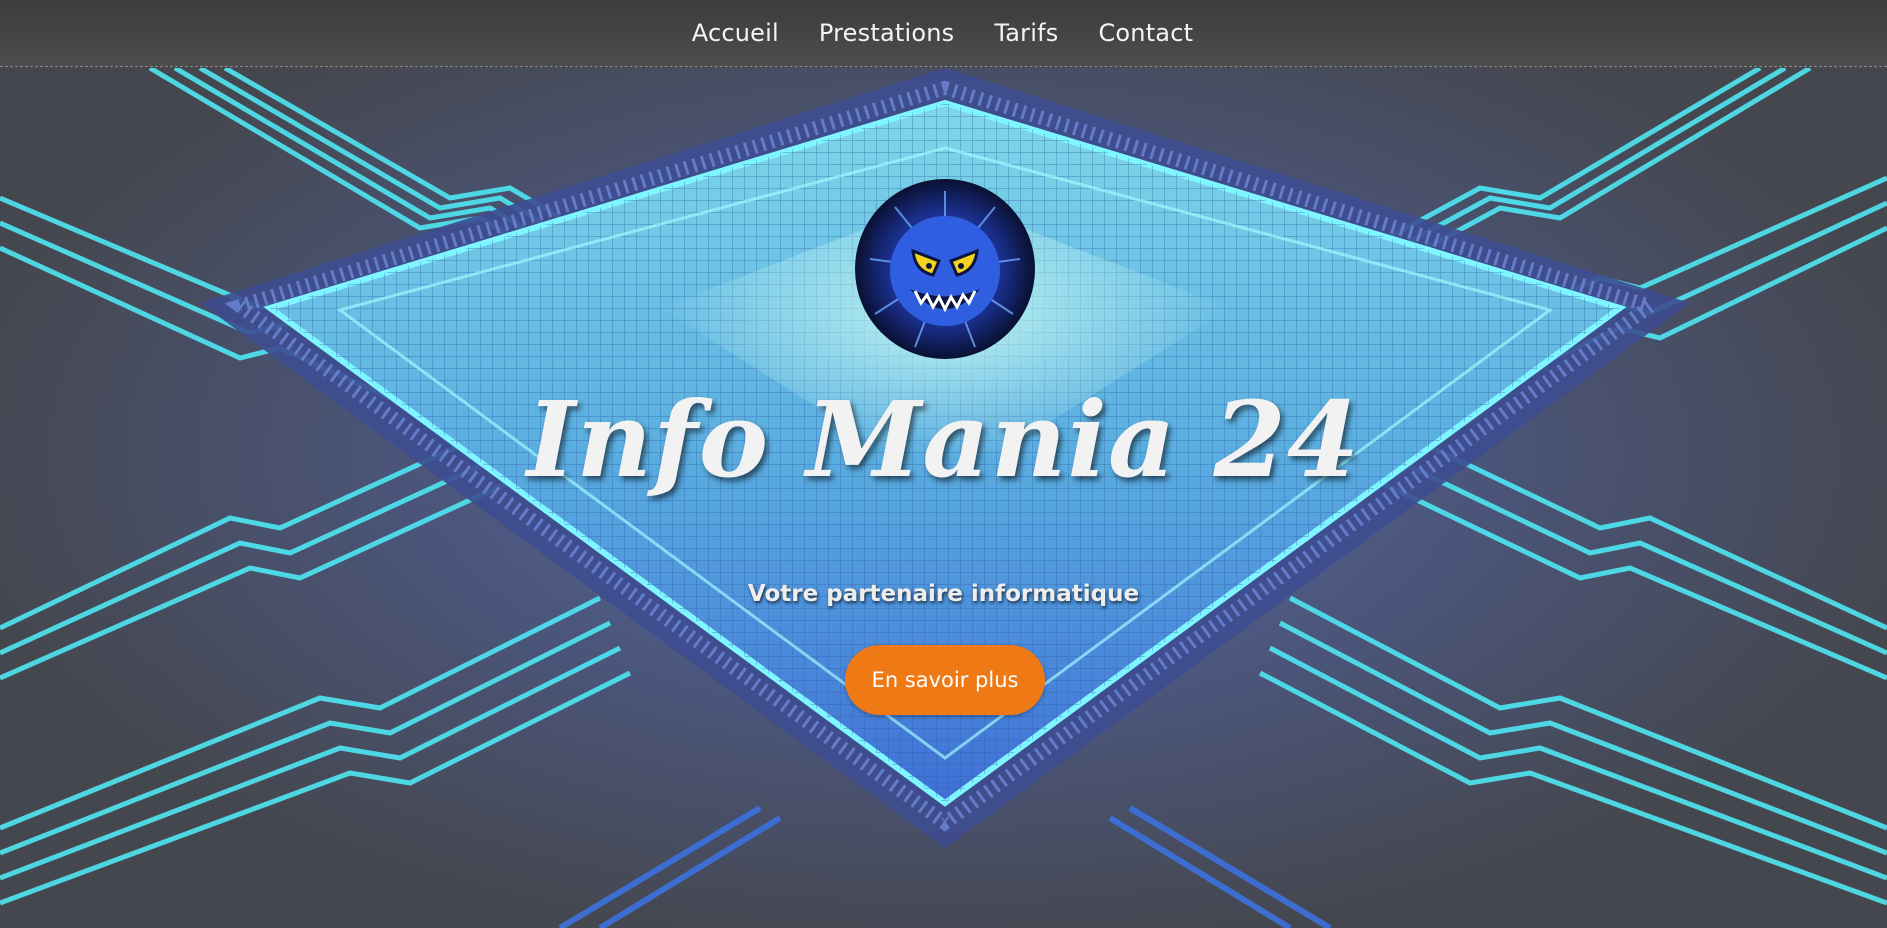 Image resolution: width=1887 pixels, height=928 pixels. I want to click on nav-item-contact: Contact, so click(1145, 33).